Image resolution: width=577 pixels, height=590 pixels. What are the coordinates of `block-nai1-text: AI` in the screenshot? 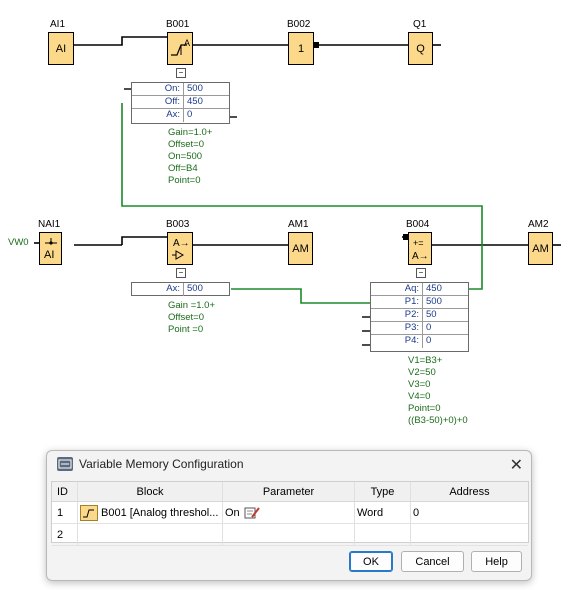 It's located at (49, 255).